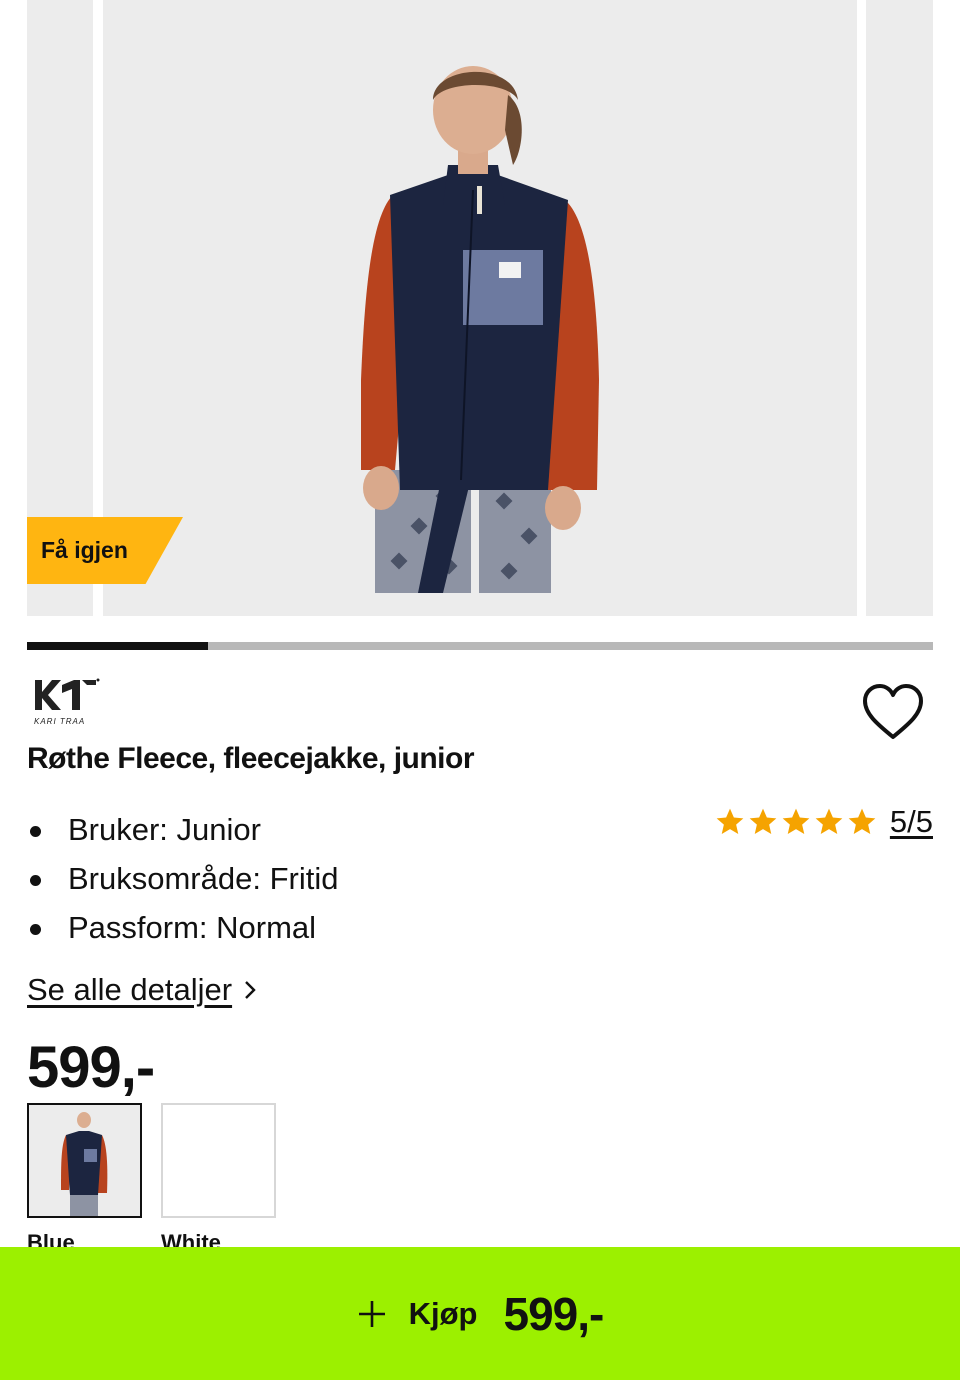 The image size is (960, 1380). I want to click on product-price: 599,-, so click(91, 1067).